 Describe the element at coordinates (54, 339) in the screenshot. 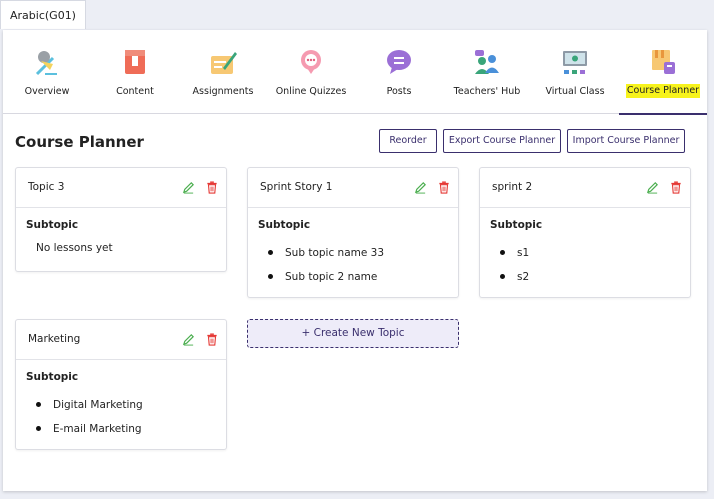

I see `topic-title: Marketing` at that location.